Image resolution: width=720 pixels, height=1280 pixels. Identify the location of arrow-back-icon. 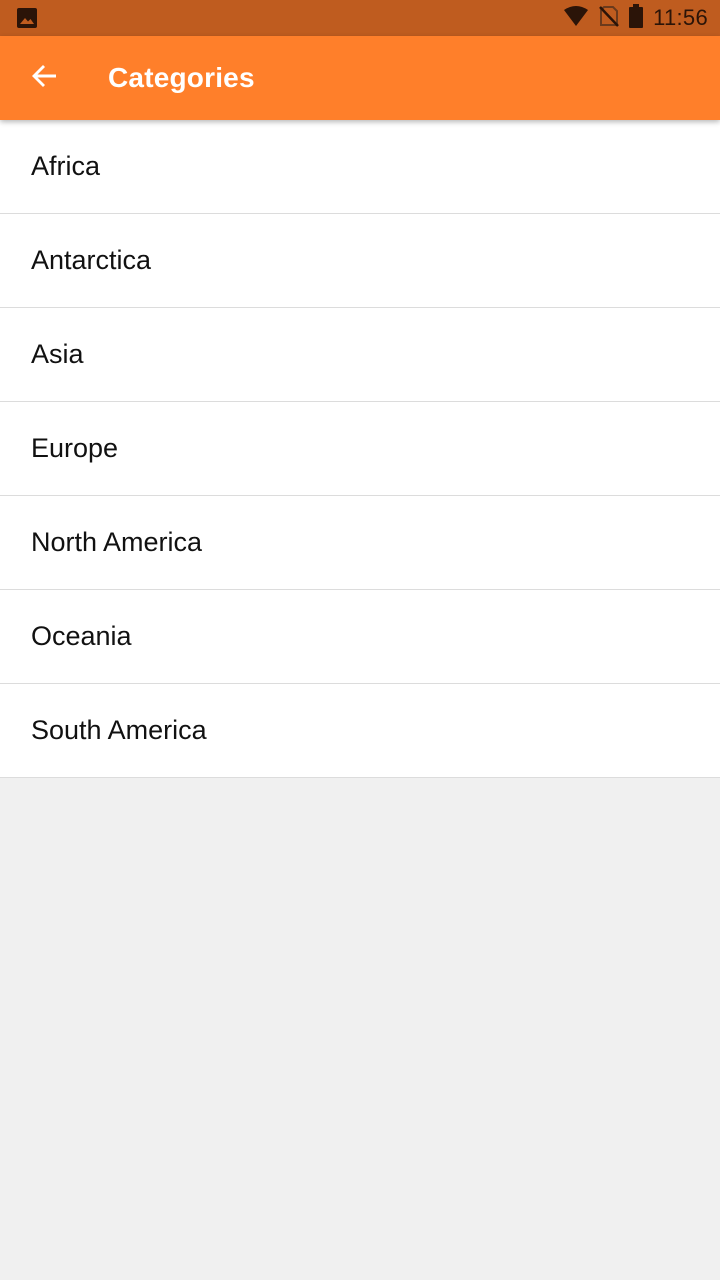
(44, 78).